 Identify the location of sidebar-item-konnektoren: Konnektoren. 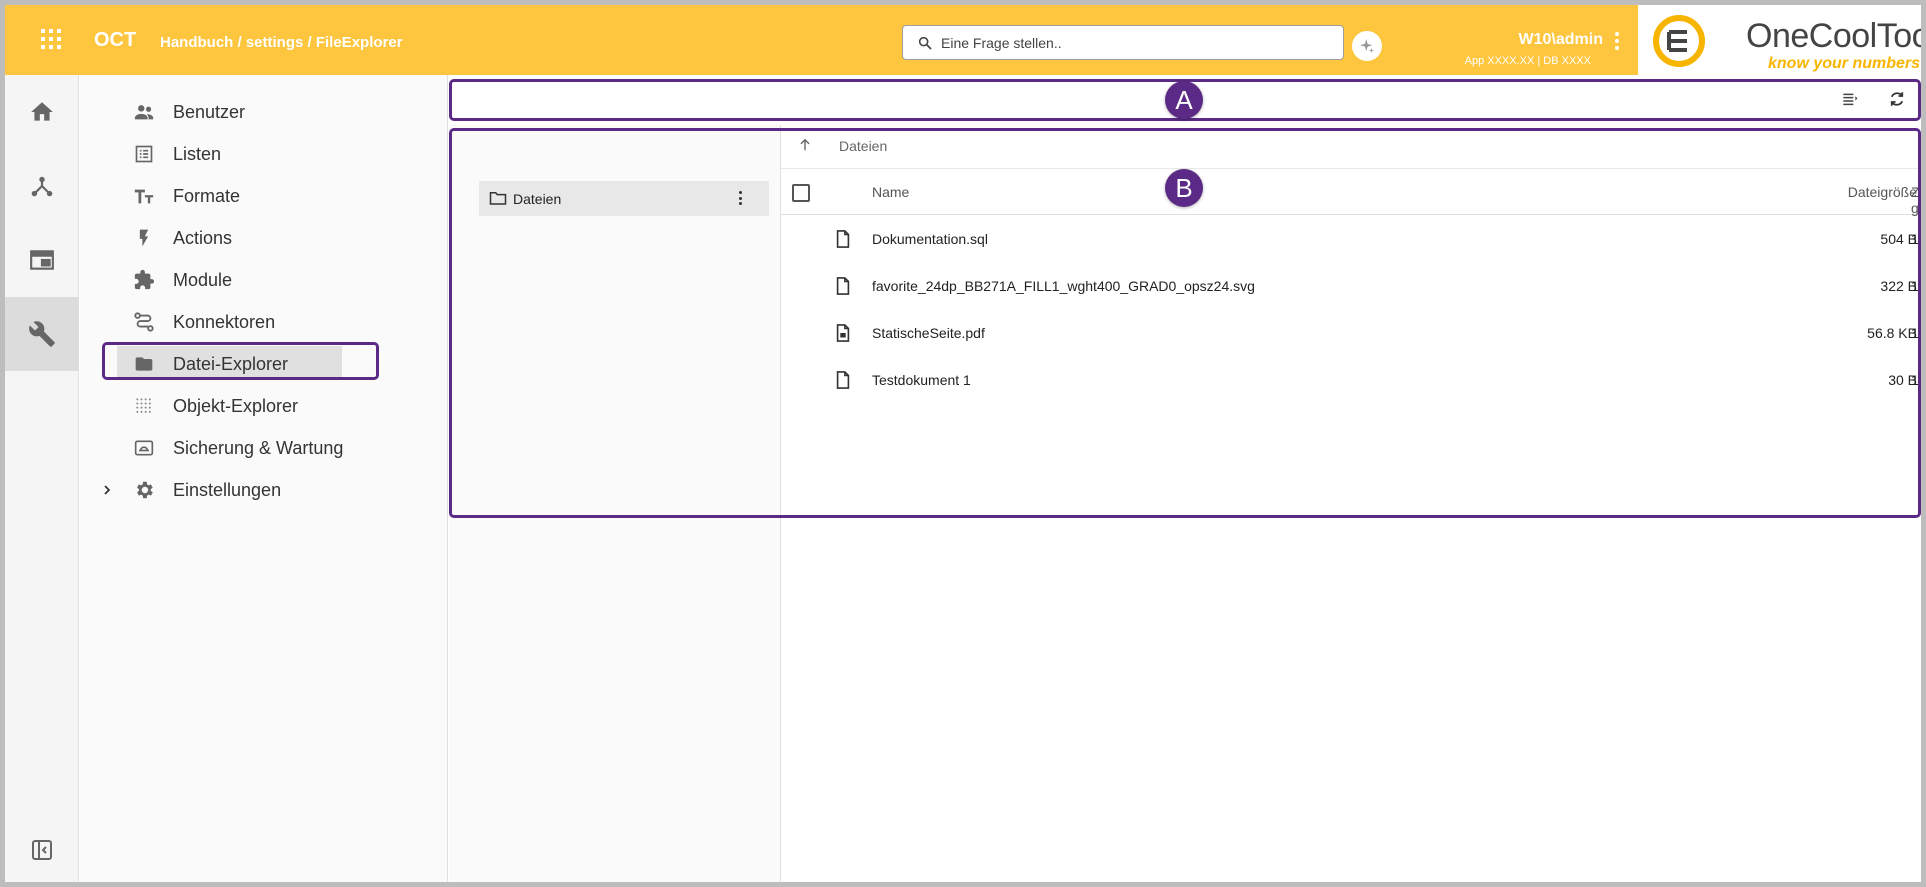
(264, 322).